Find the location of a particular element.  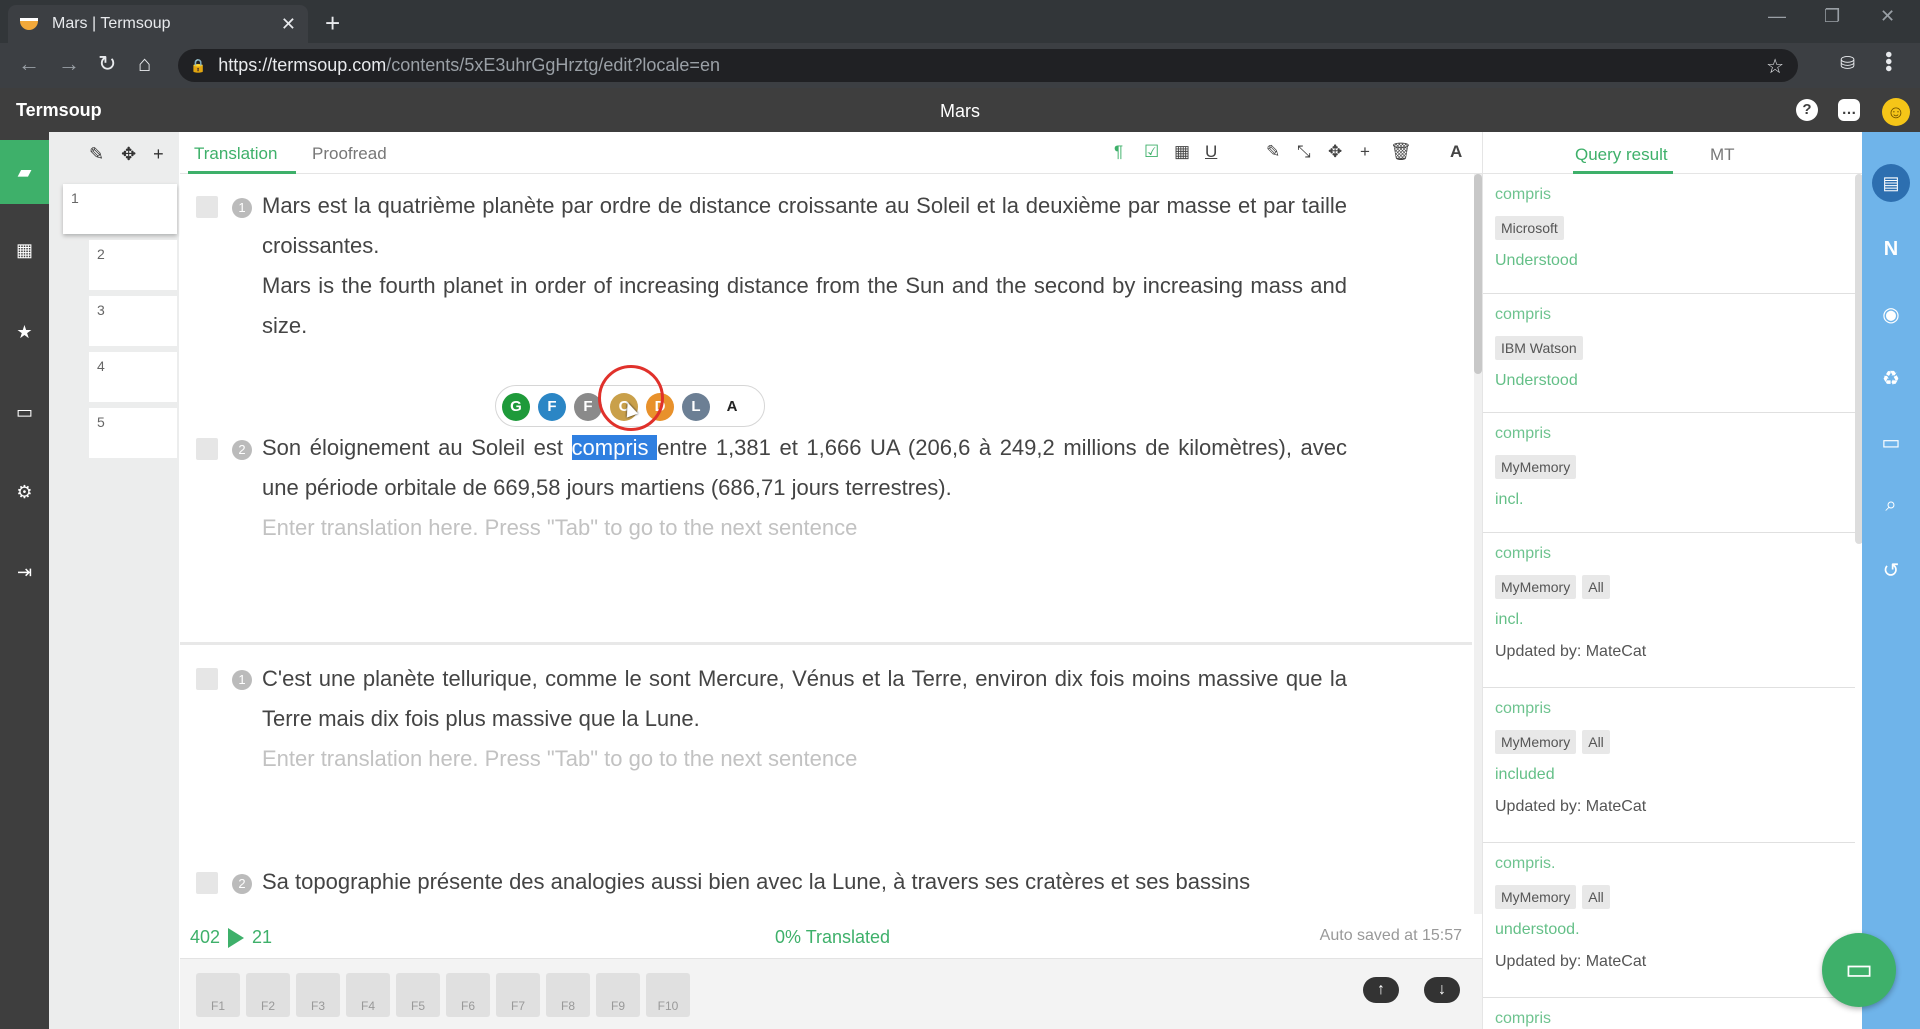

trash-icon: 🗑 is located at coordinates (1401, 152).